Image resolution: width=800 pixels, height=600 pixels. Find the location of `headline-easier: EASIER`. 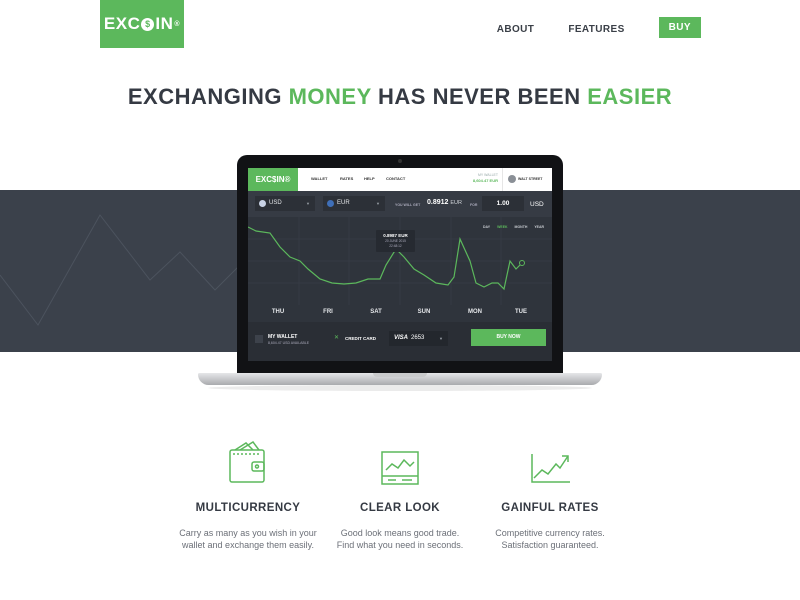

headline-easier: EASIER is located at coordinates (630, 96).